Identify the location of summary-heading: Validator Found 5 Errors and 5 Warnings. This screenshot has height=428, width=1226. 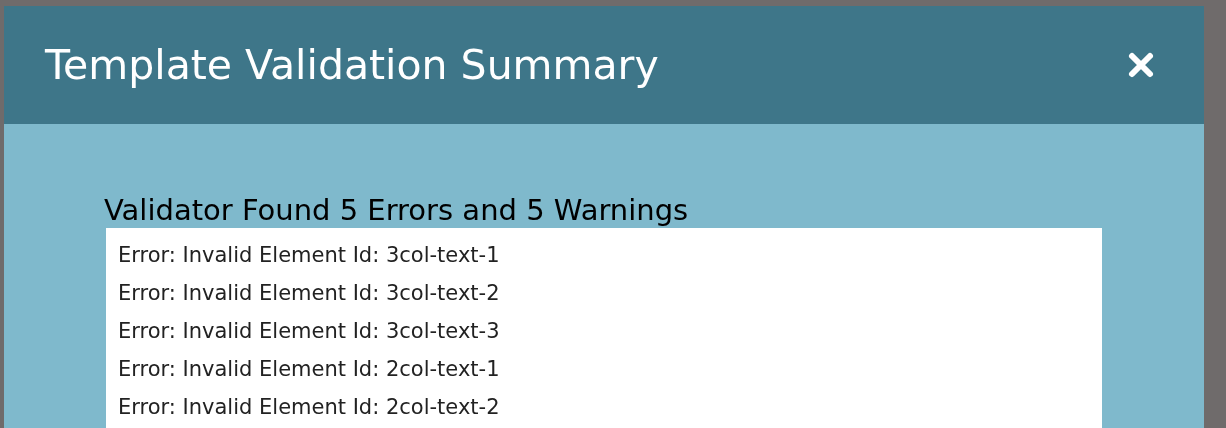
(397, 210).